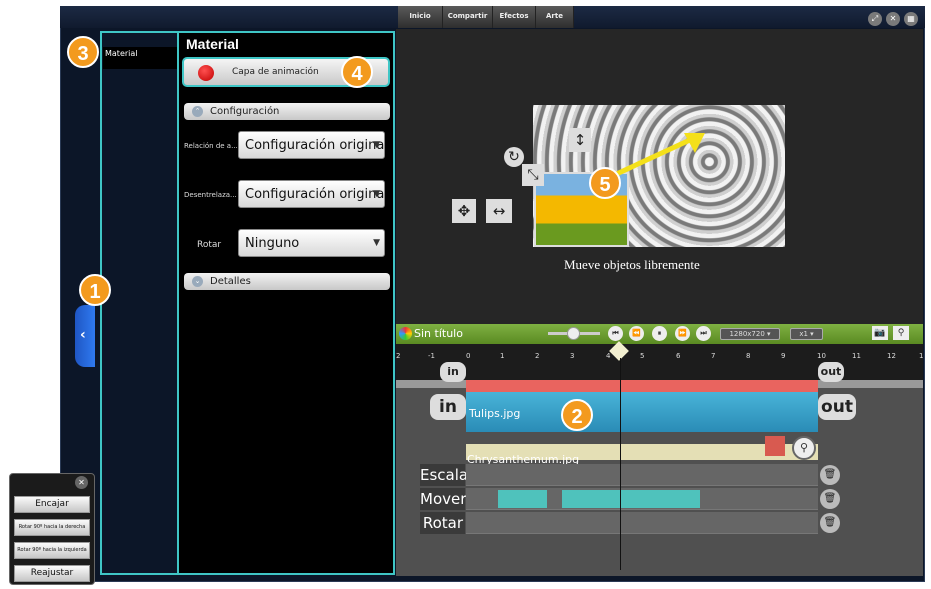  I want to click on aspect-ratio-select: Configuración original (4▼, so click(311, 145).